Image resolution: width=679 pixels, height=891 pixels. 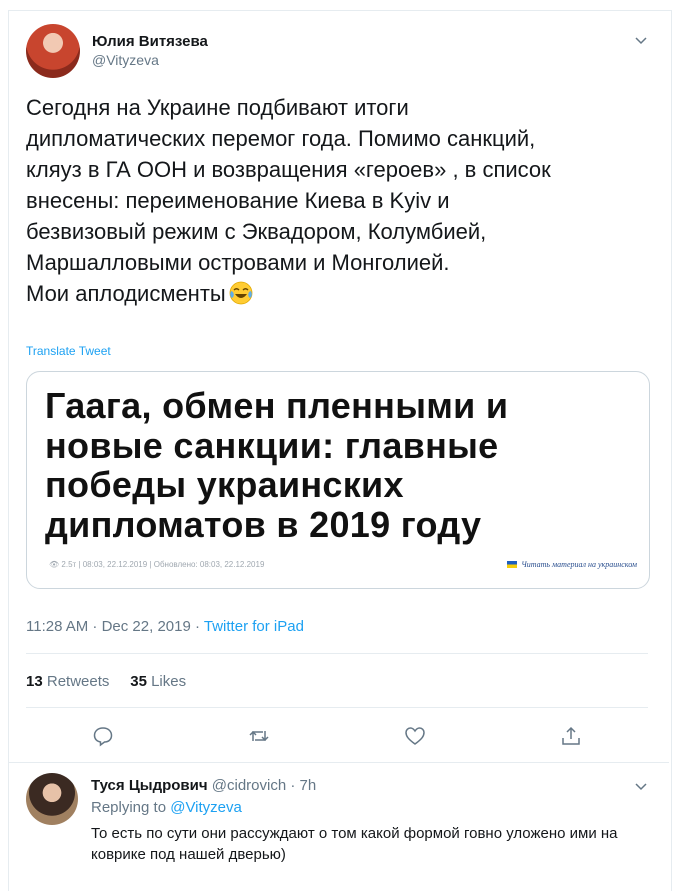 What do you see at coordinates (103, 736) in the screenshot?
I see `reply-icon` at bounding box center [103, 736].